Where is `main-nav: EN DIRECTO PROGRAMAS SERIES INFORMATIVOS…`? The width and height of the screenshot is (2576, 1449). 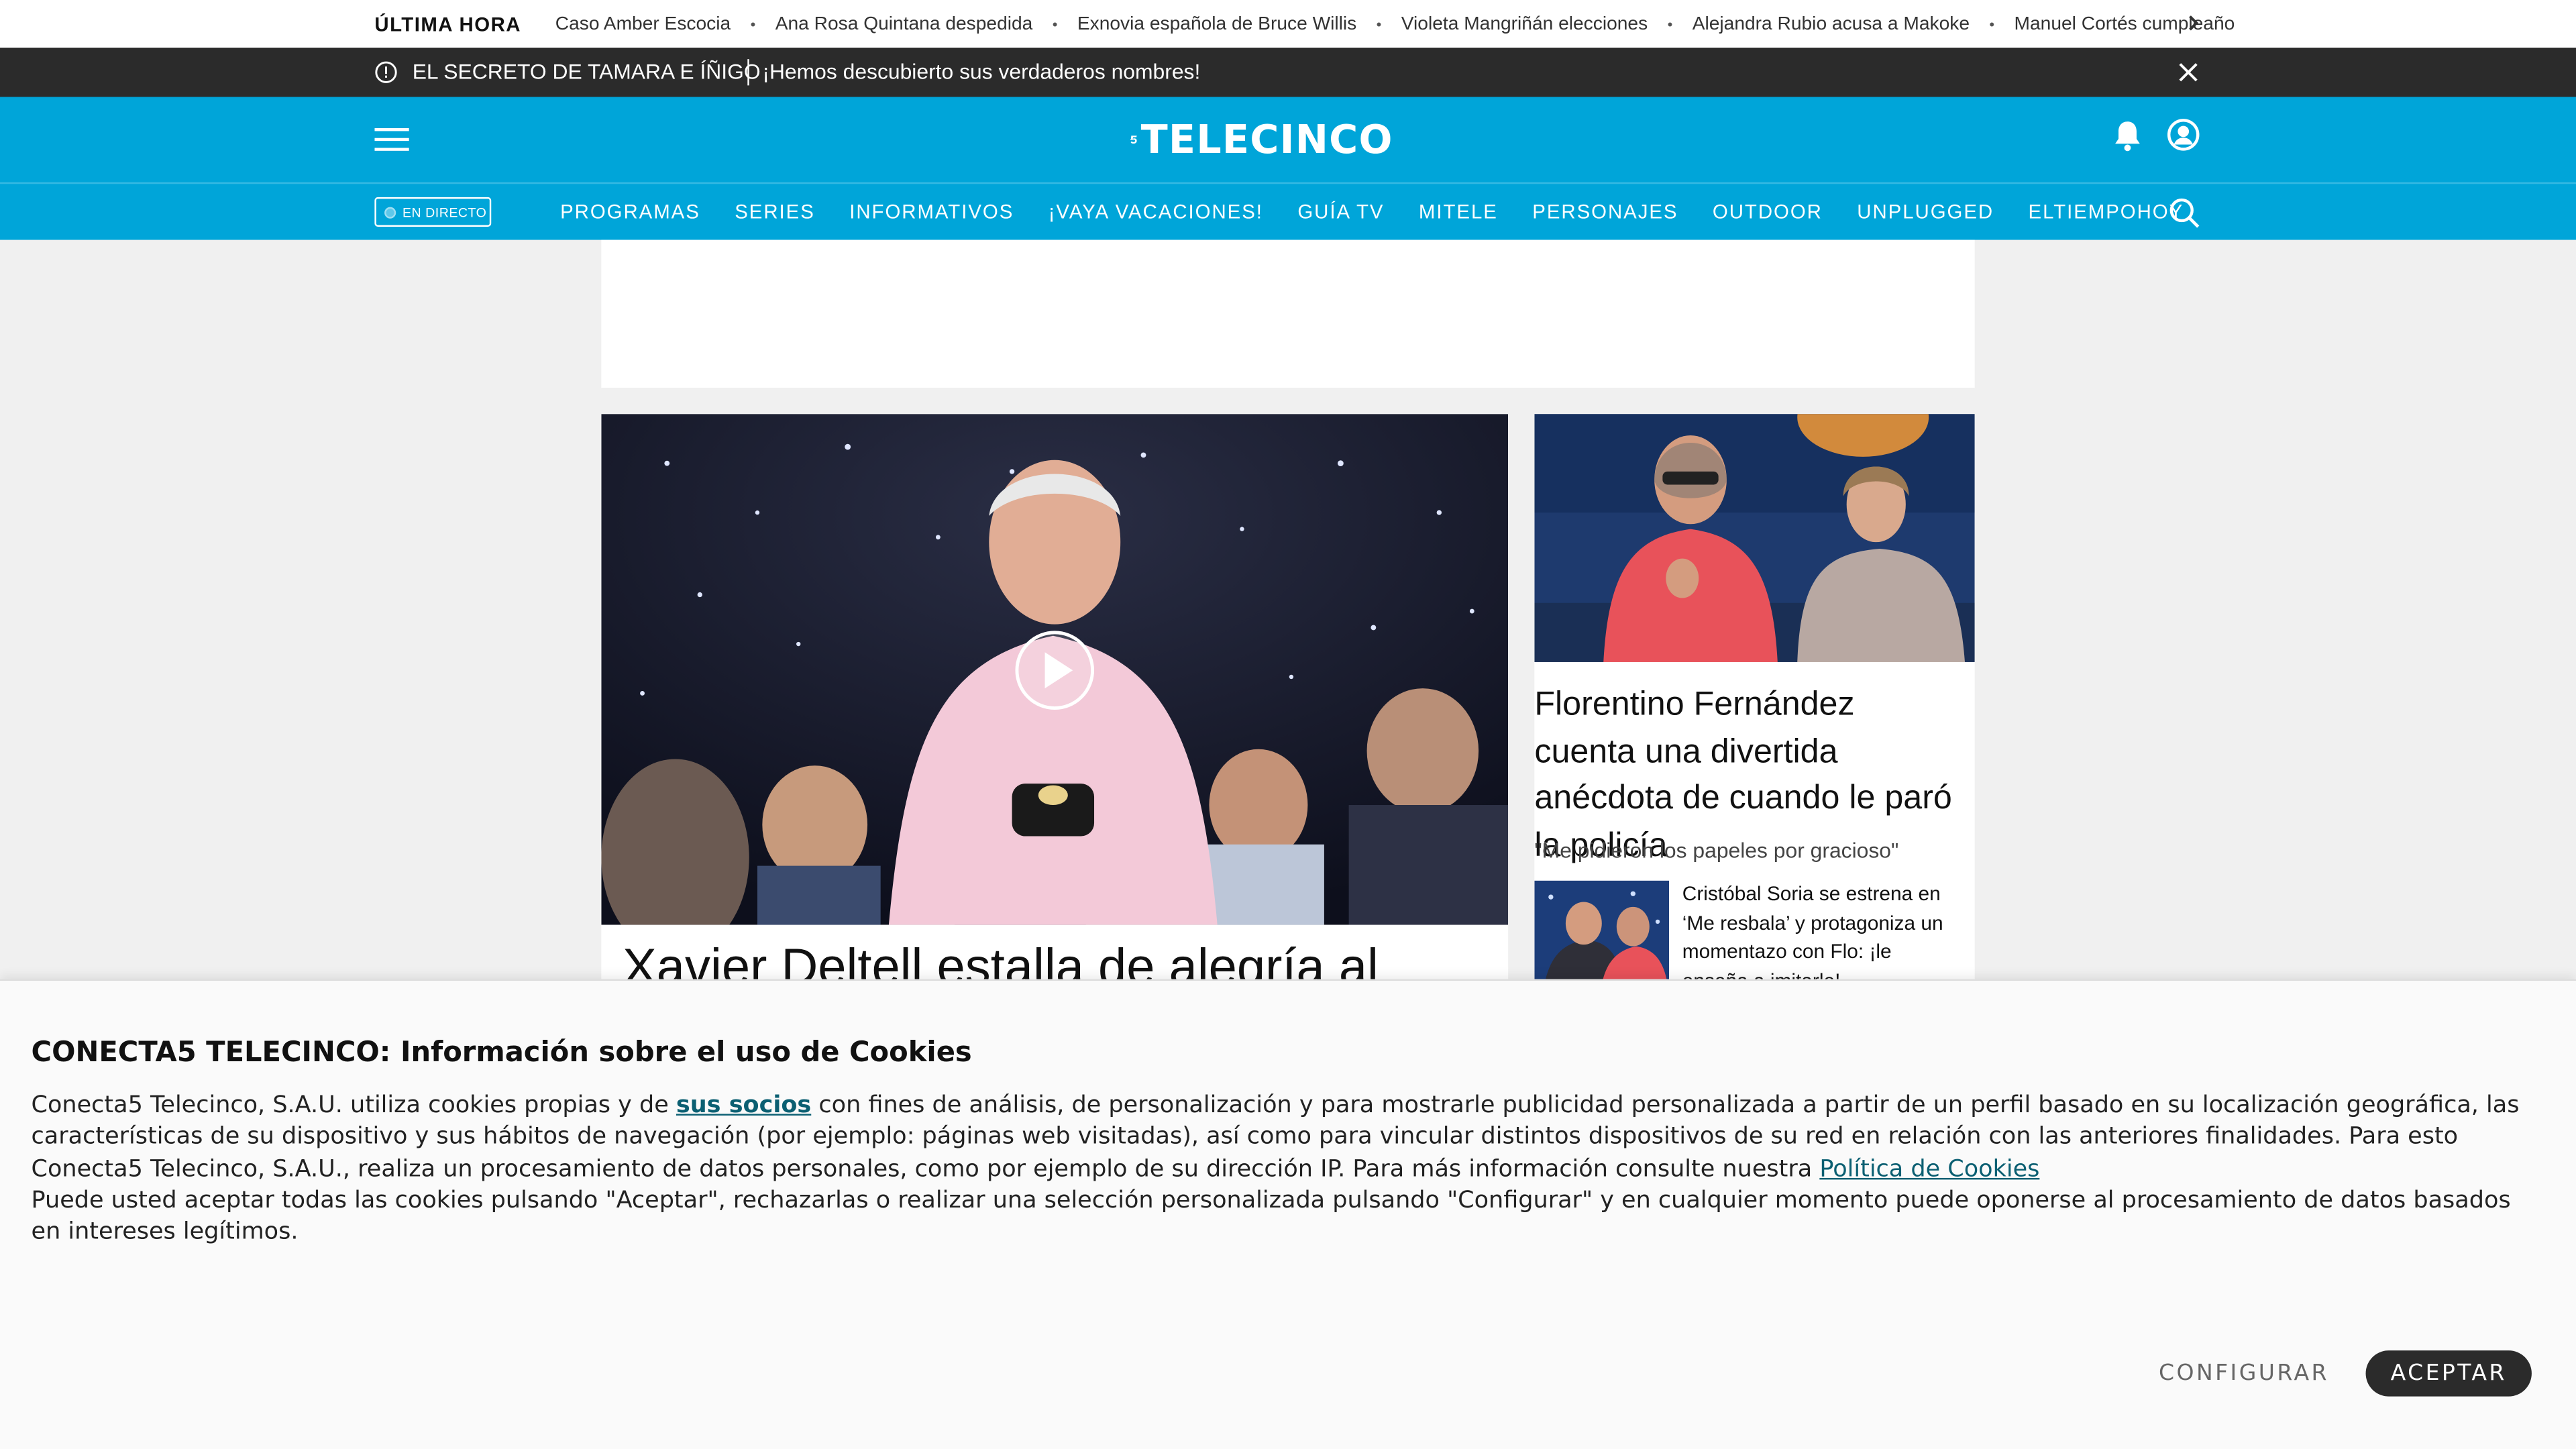 main-nav: EN DIRECTO PROGRAMAS SERIES INFORMATIVOS… is located at coordinates (1288, 211).